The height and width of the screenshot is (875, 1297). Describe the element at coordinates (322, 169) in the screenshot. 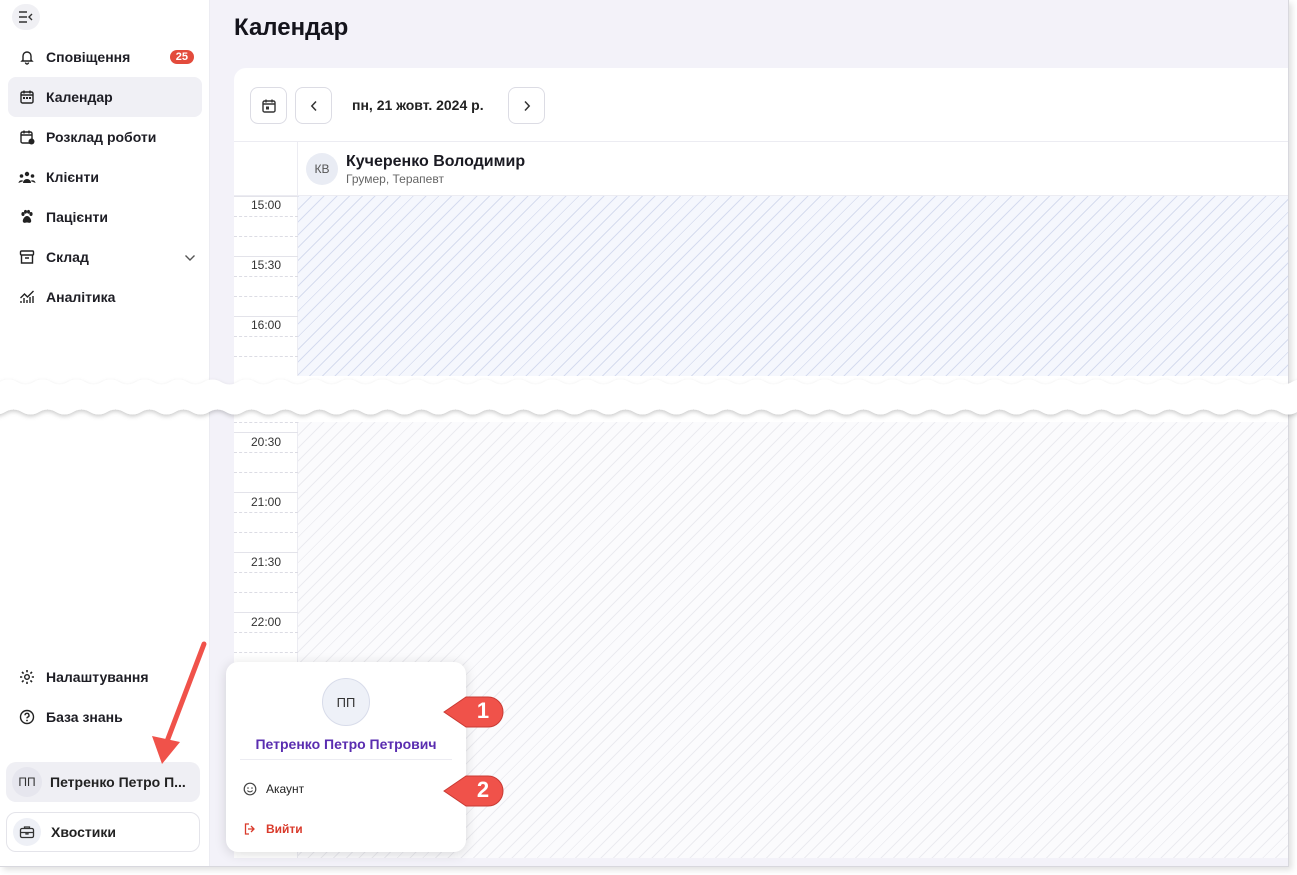

I see `avatar: КВ` at that location.